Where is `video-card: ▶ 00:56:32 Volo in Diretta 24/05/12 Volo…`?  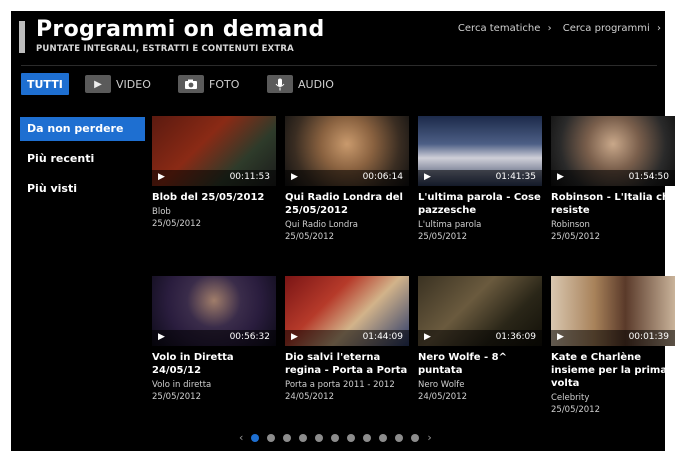
video-card: ▶ 00:56:32 Volo in Diretta 24/05/12 Volo… is located at coordinates (215, 339).